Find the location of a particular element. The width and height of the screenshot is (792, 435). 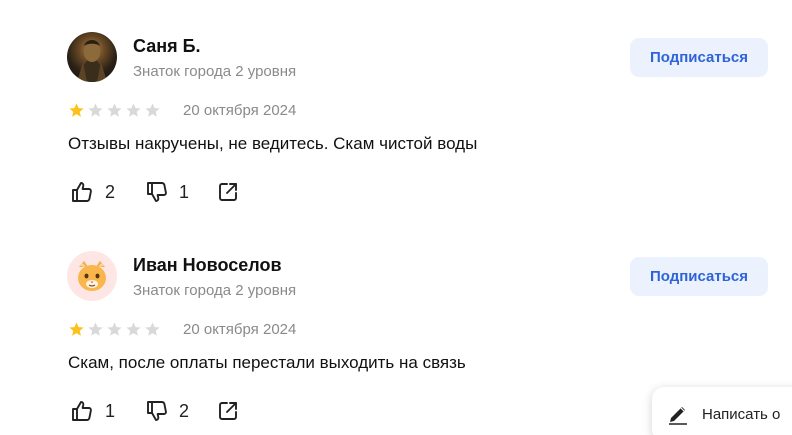

write-review-label: Написать о is located at coordinates (741, 414).